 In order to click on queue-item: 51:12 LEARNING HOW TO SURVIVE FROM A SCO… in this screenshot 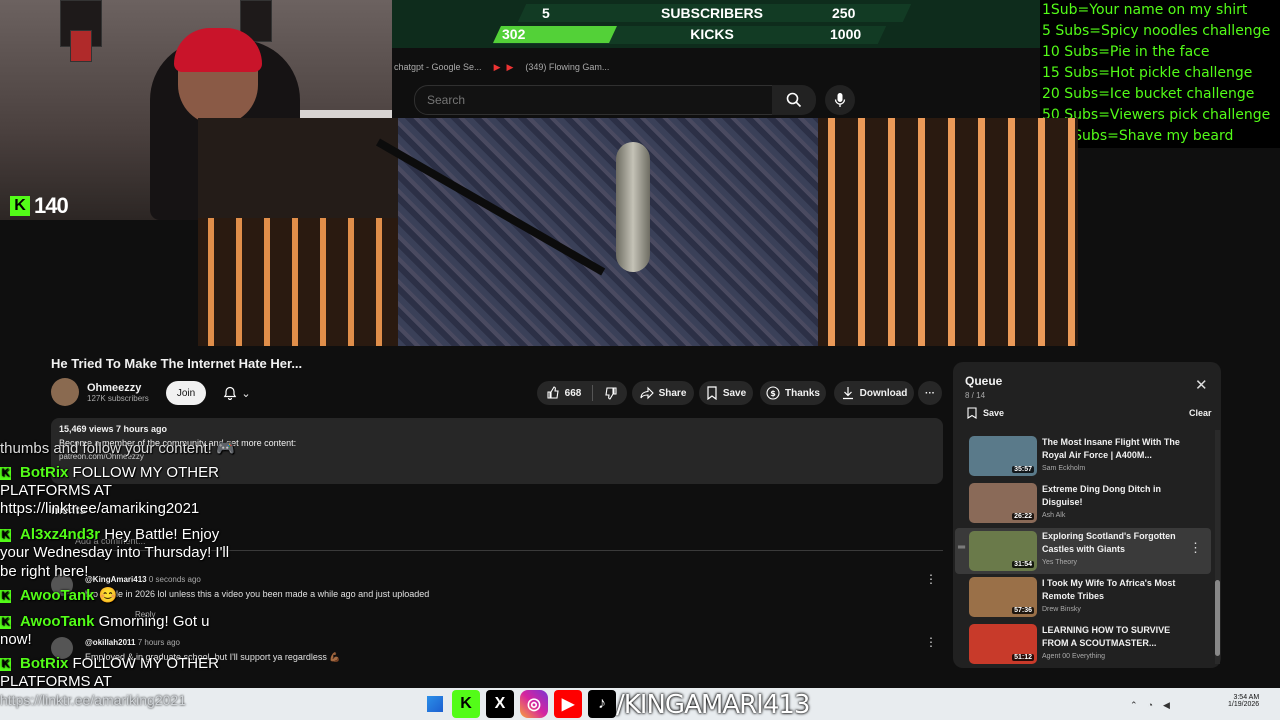, I will do `click(1089, 646)`.